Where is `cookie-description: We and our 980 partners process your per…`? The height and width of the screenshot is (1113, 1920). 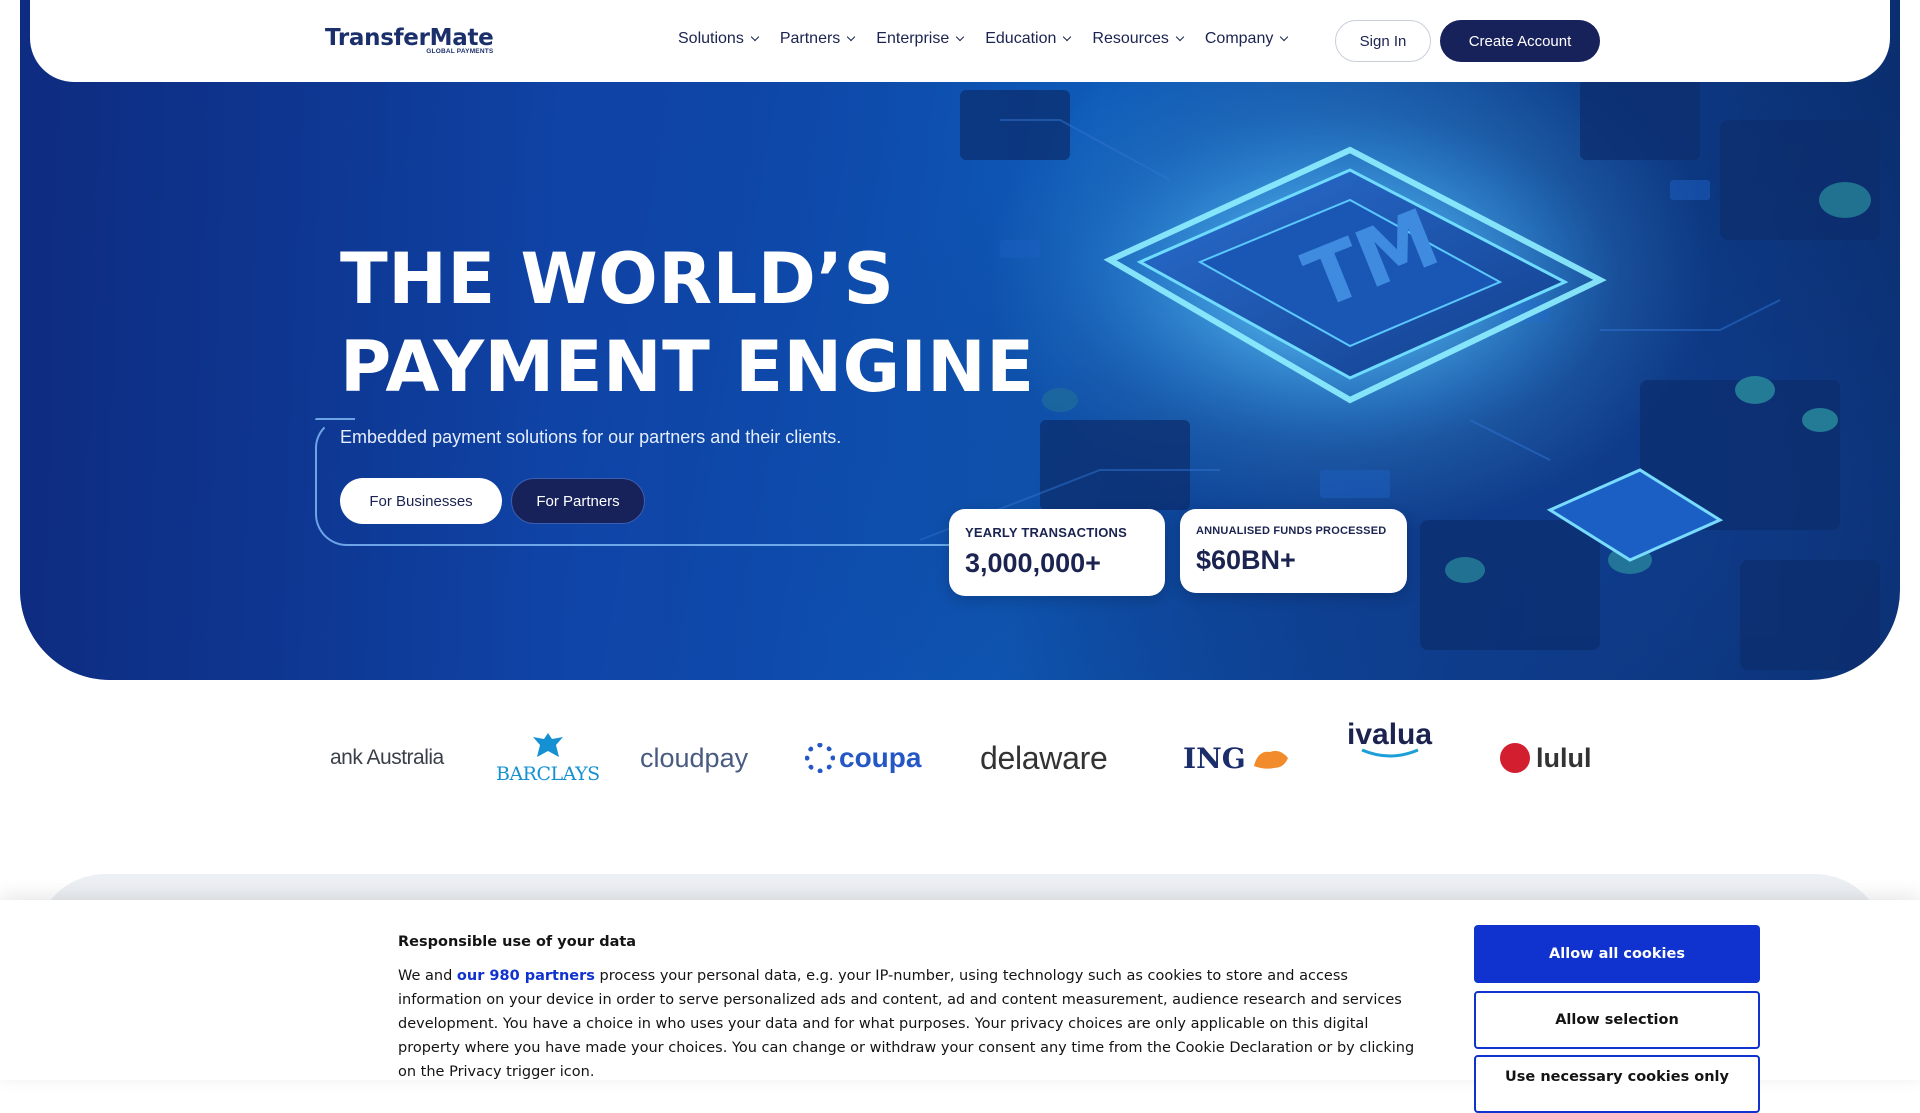
cookie-description: We and our 980 partners process your per… is located at coordinates (913, 1024).